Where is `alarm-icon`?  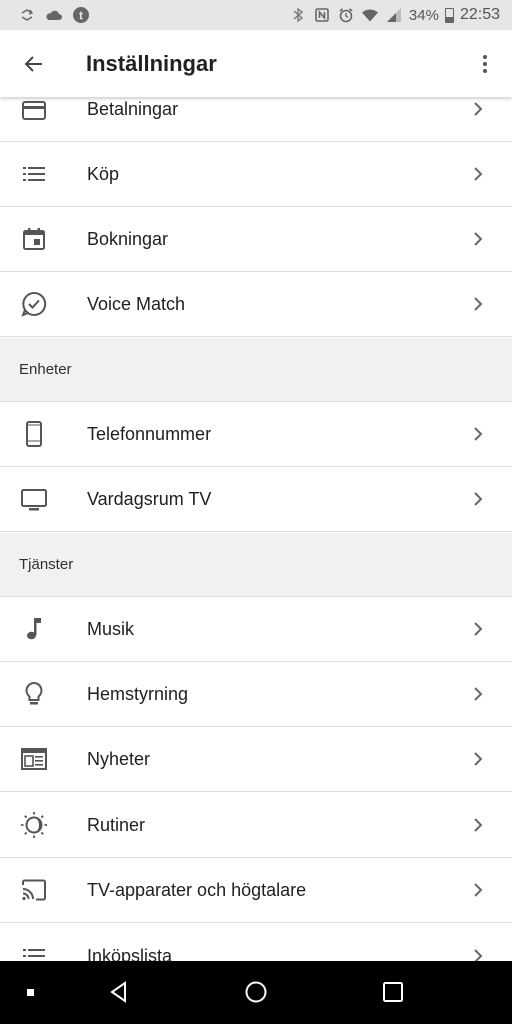 alarm-icon is located at coordinates (346, 15).